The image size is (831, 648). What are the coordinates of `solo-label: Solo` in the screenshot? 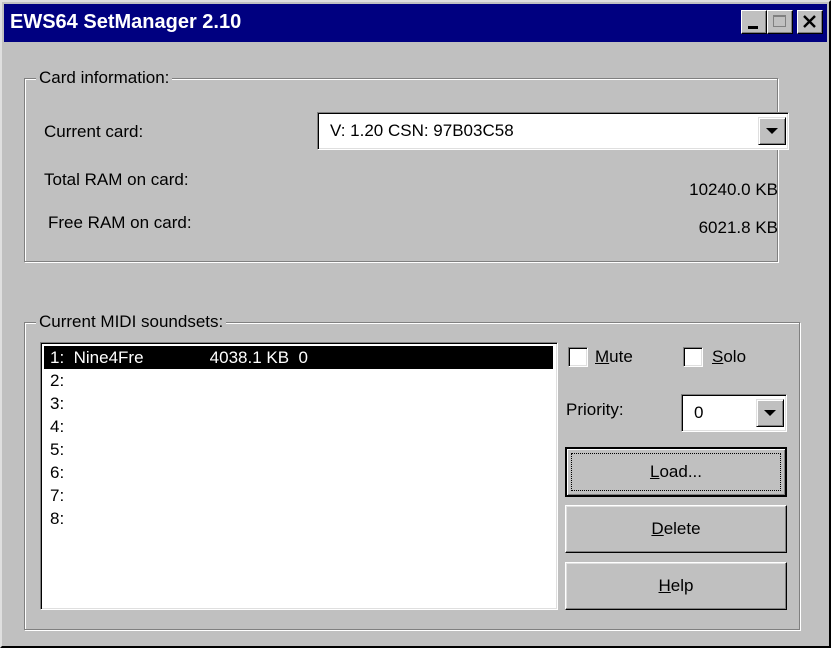 It's located at (729, 357).